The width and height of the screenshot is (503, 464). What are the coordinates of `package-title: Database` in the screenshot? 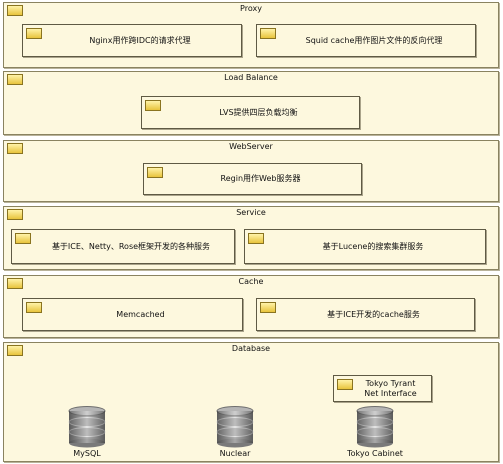 It's located at (251, 348).